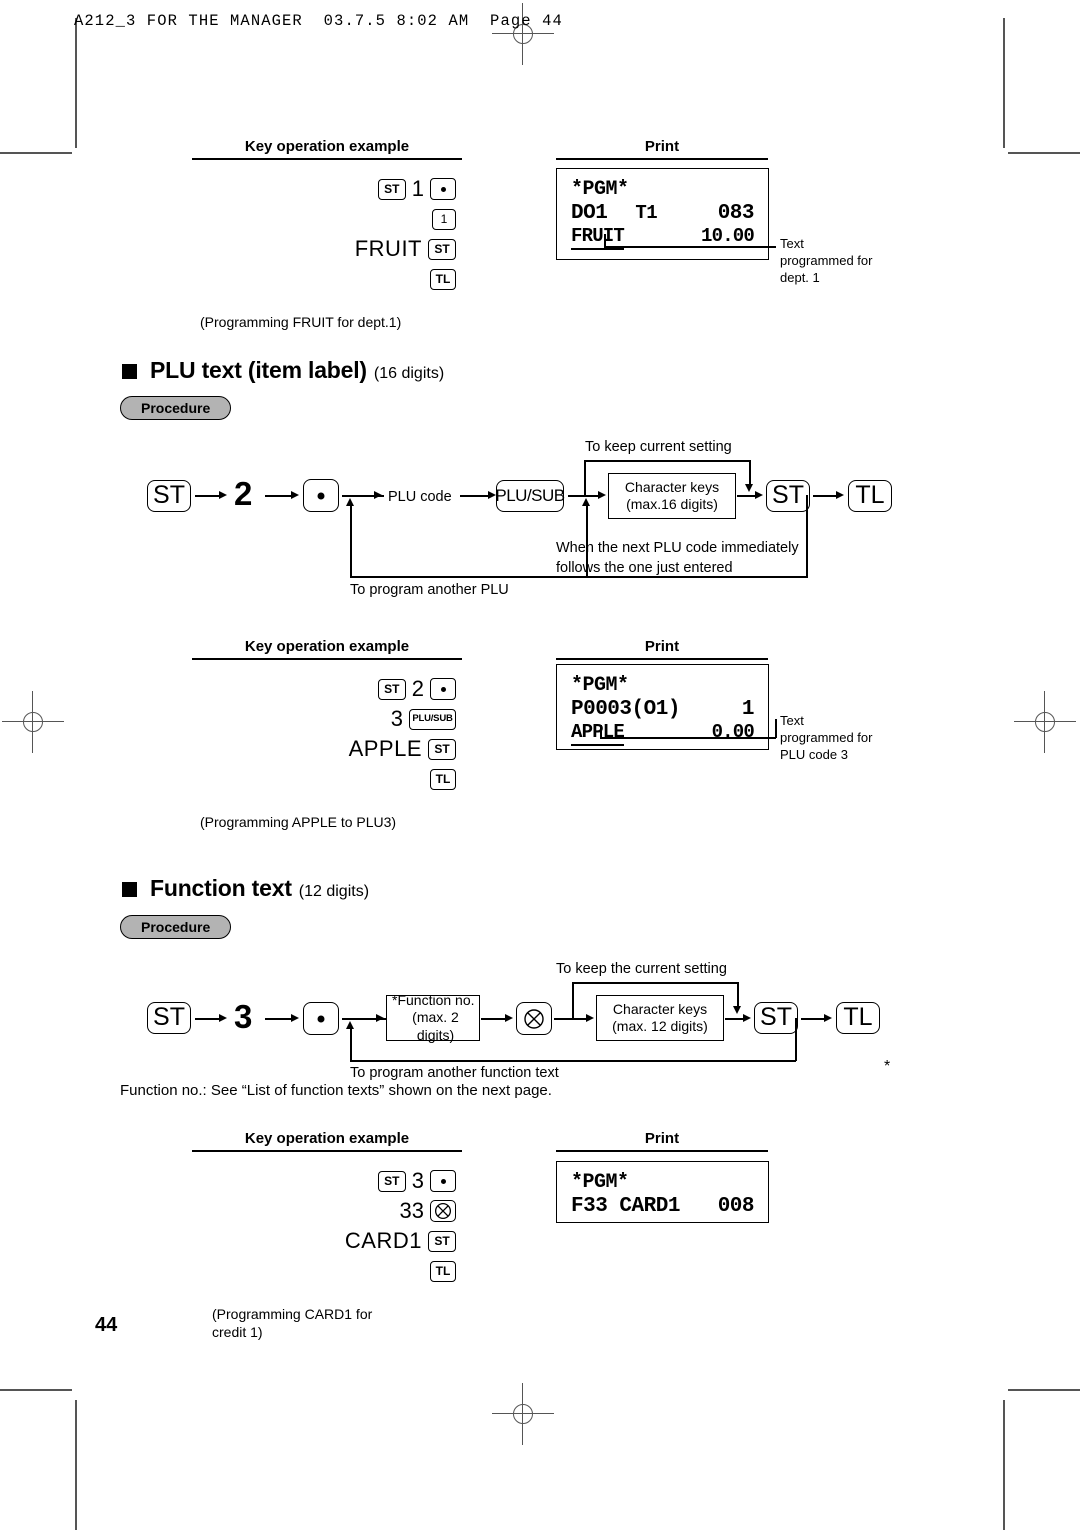  I want to click on function-section-title: Function text, so click(221, 888).